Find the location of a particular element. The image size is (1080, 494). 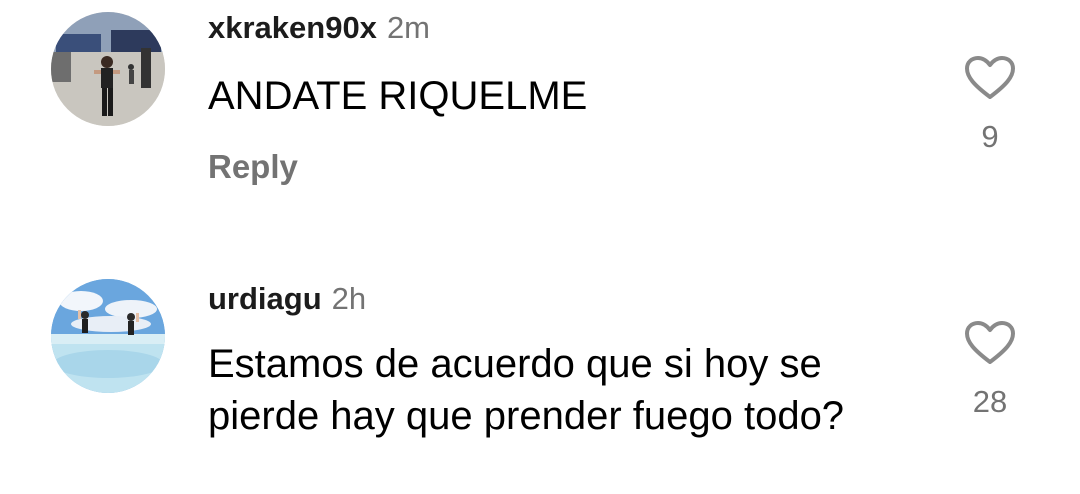

like-control: 9 is located at coordinates (990, 103).